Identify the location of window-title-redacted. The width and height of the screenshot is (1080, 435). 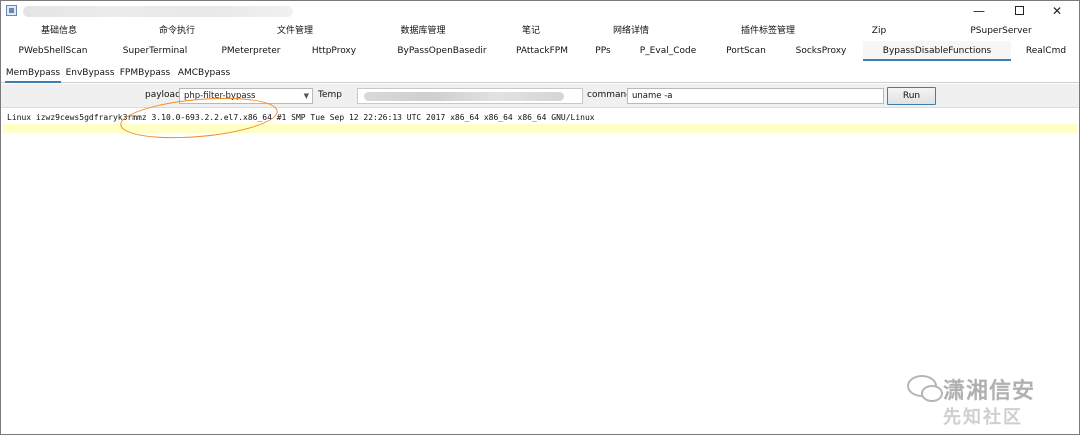
(158, 11).